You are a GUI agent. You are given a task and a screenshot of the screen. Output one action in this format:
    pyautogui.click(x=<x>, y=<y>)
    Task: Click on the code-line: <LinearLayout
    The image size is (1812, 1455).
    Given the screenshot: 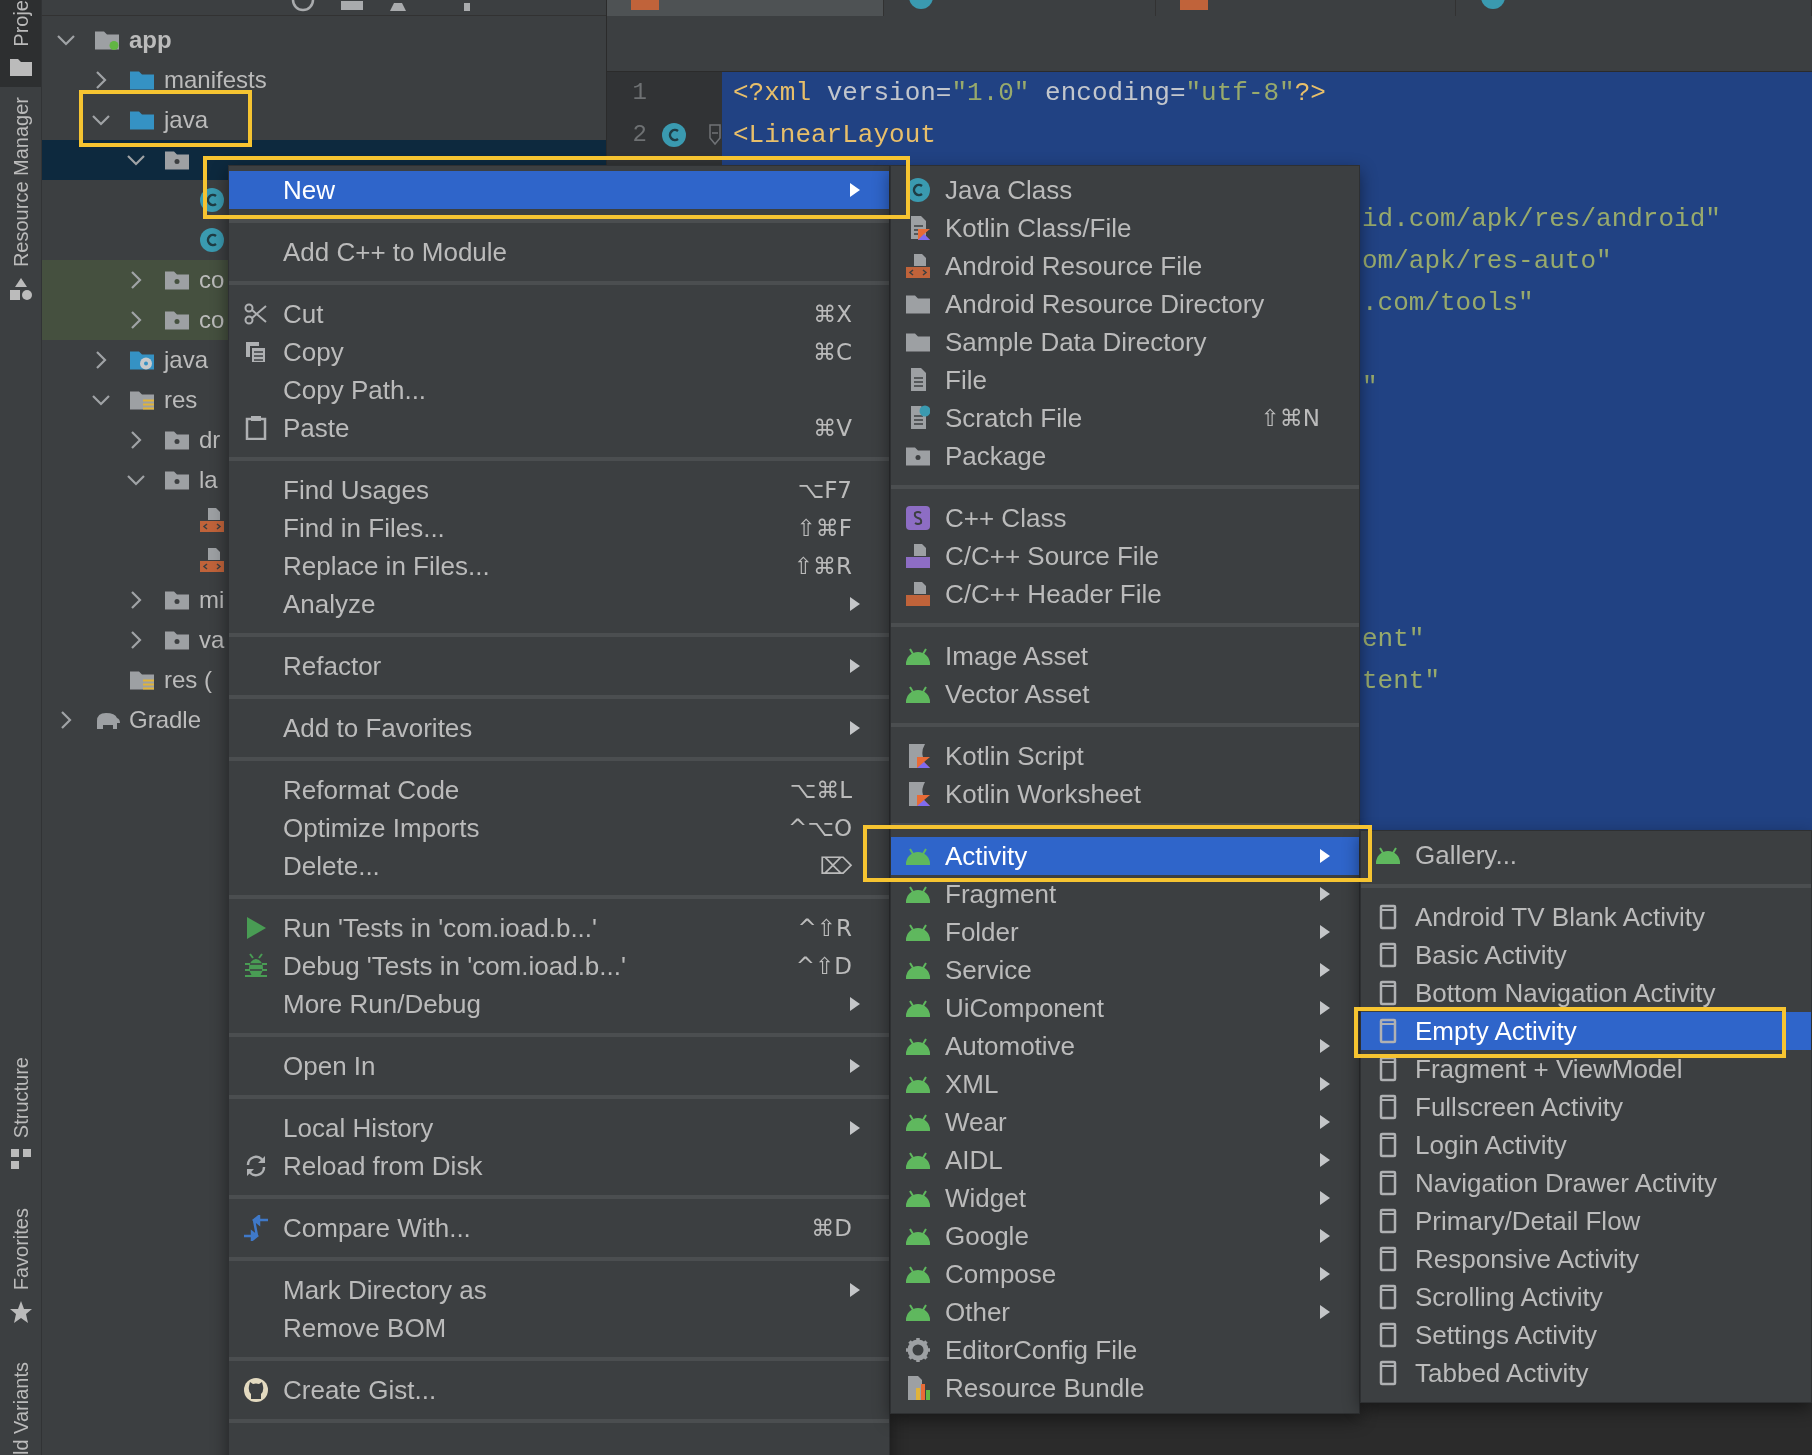 What is the action you would take?
    pyautogui.click(x=834, y=135)
    